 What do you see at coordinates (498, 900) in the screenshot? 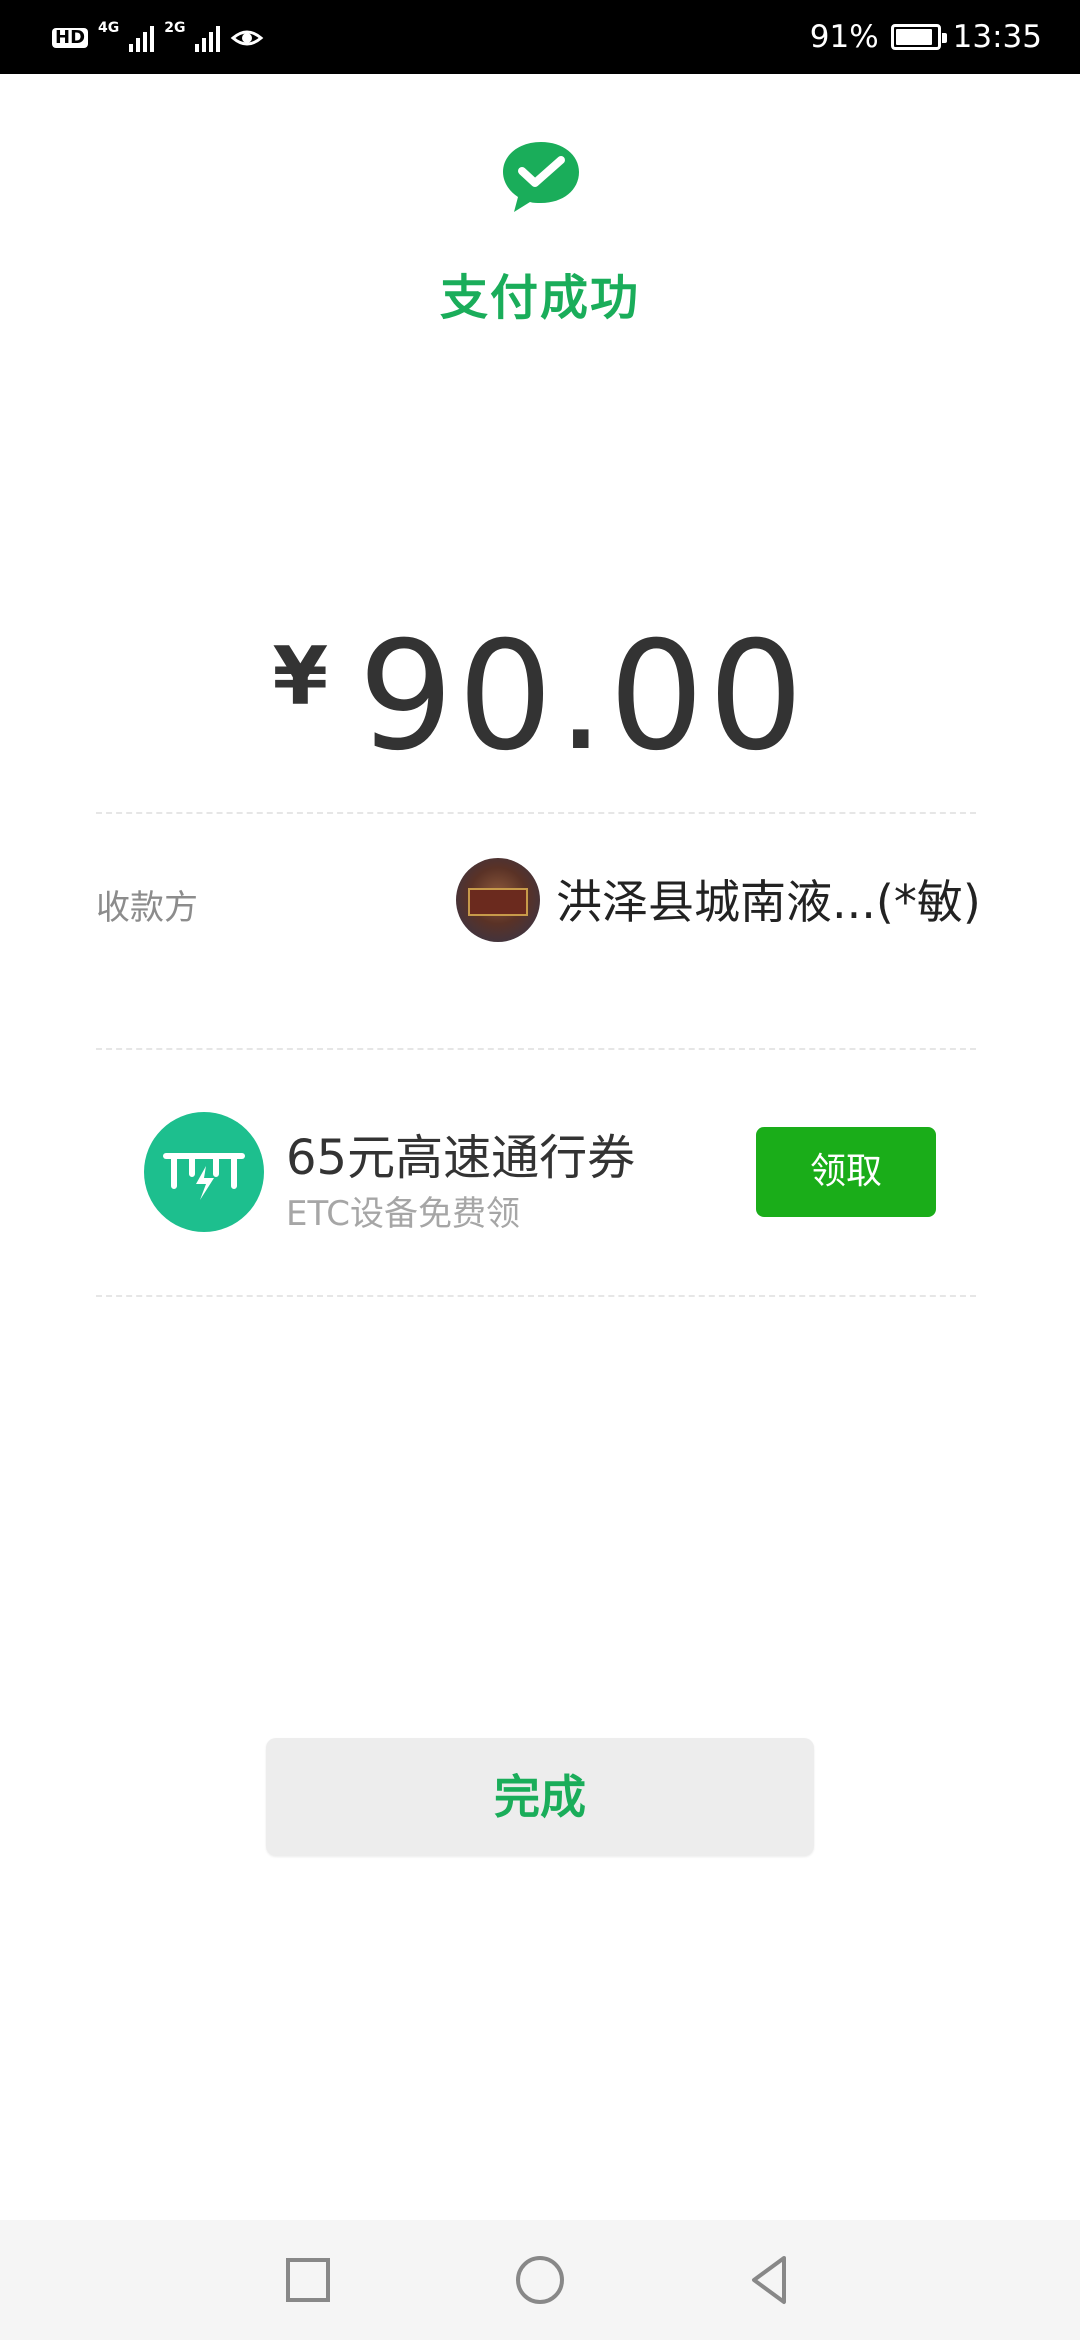
I see `merchant-avatar` at bounding box center [498, 900].